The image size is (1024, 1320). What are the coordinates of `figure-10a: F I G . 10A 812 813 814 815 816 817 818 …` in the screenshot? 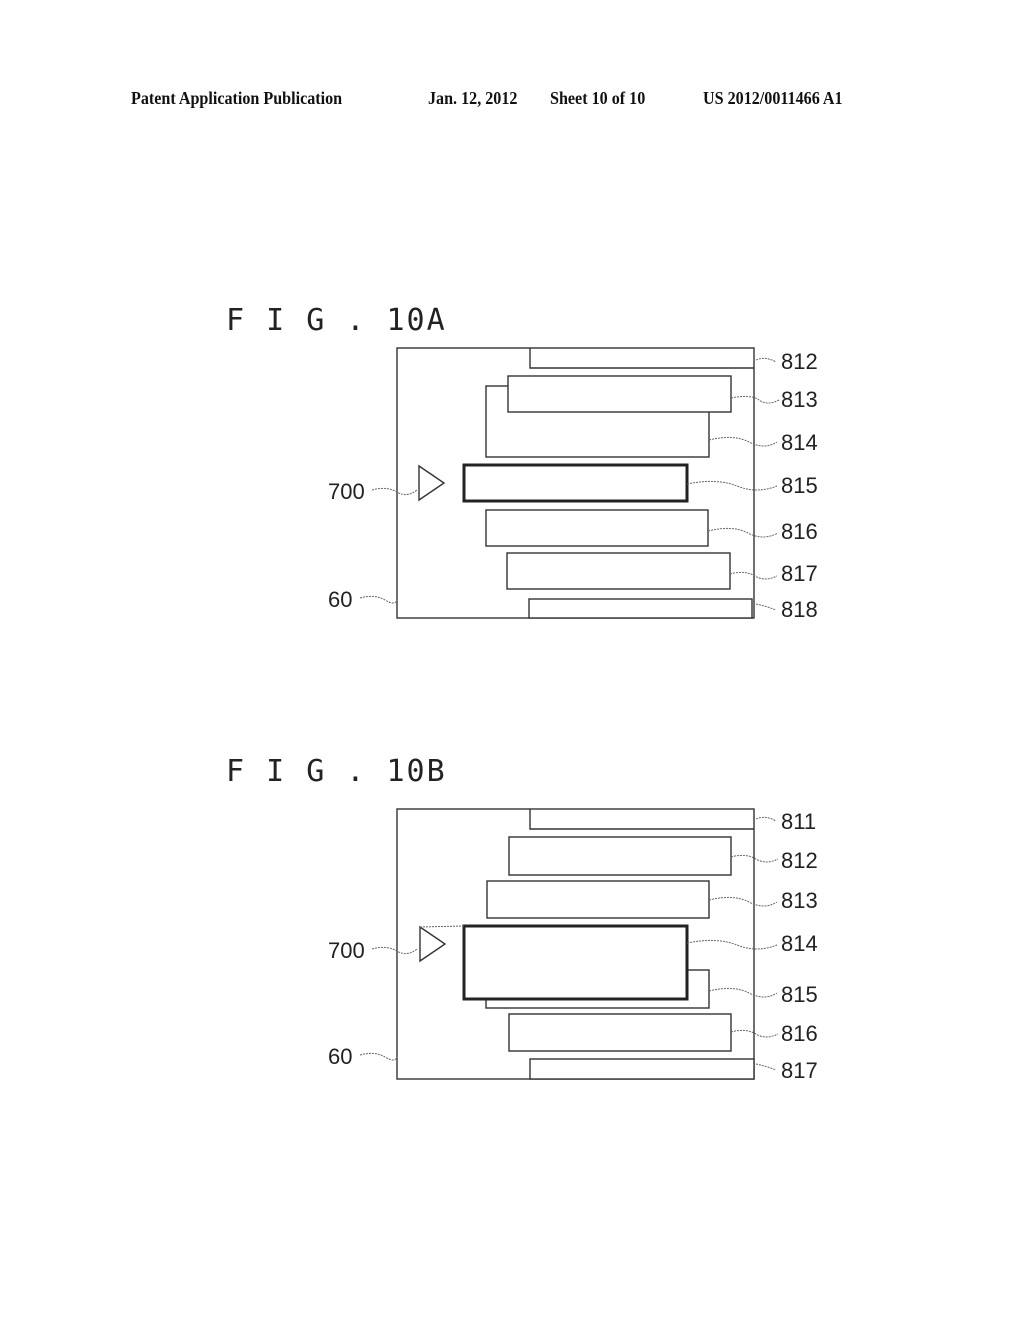 It's located at (522, 462).